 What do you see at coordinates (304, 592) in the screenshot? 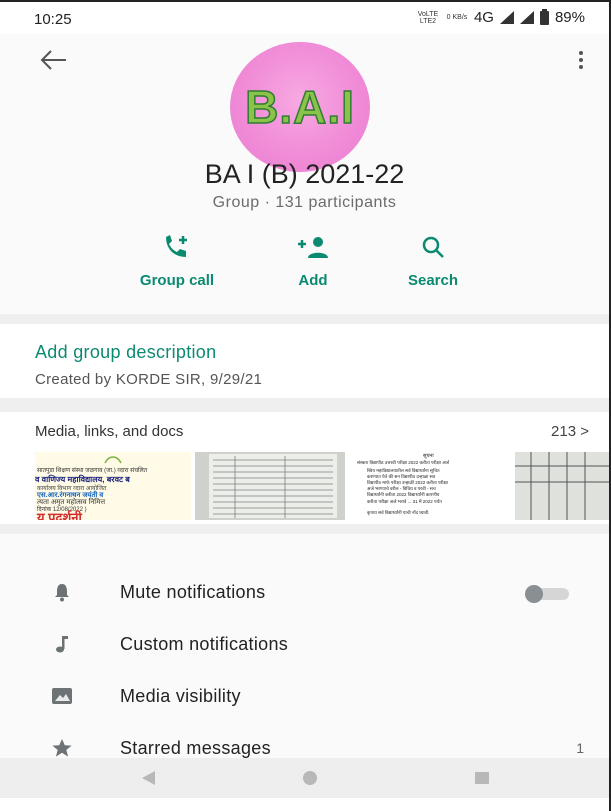
I see `mute-notifications-row: Mute notifications` at bounding box center [304, 592].